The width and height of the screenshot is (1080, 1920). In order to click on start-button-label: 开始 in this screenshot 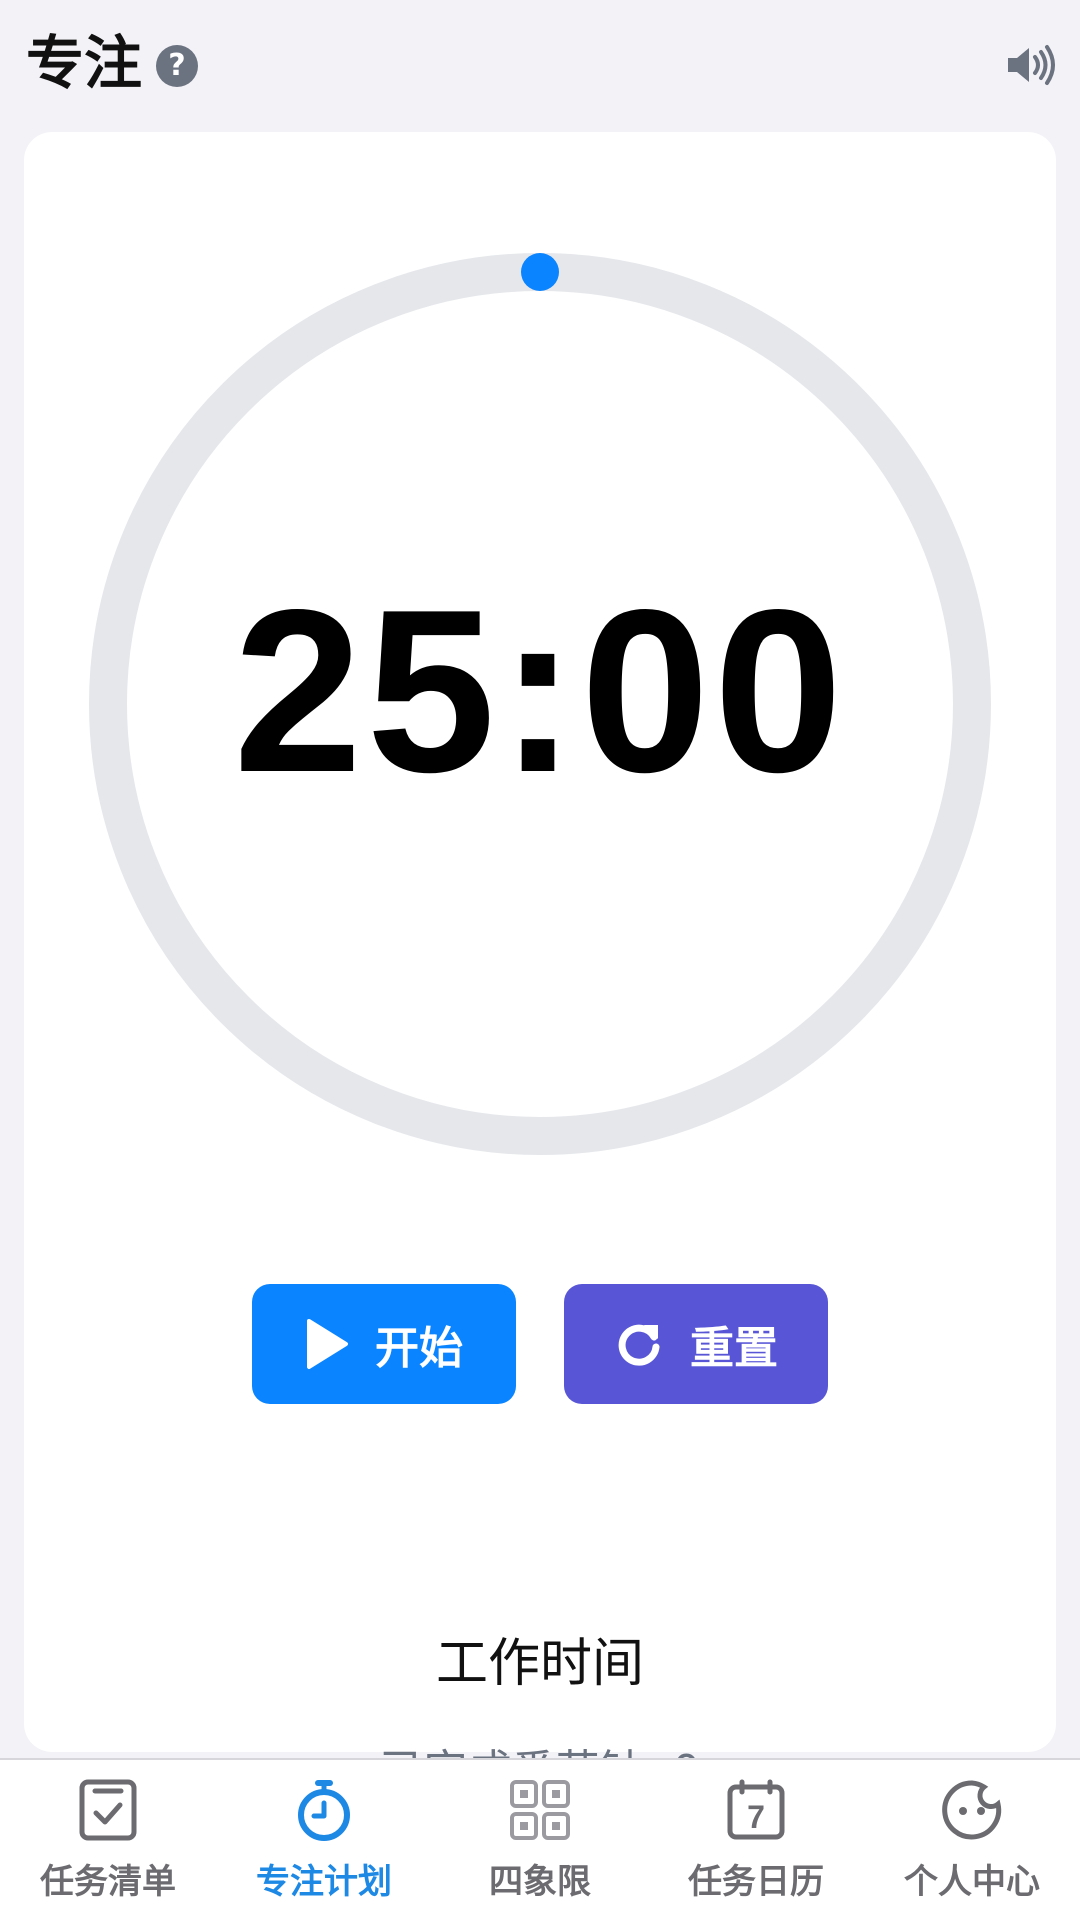, I will do `click(419, 1348)`.